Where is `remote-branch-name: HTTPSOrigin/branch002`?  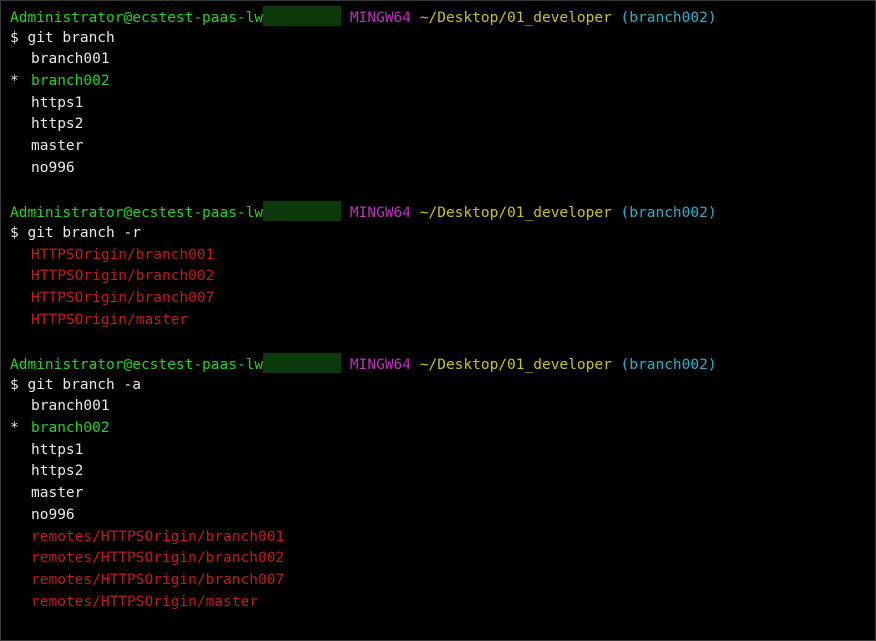
remote-branch-name: HTTPSOrigin/branch002 is located at coordinates (123, 276).